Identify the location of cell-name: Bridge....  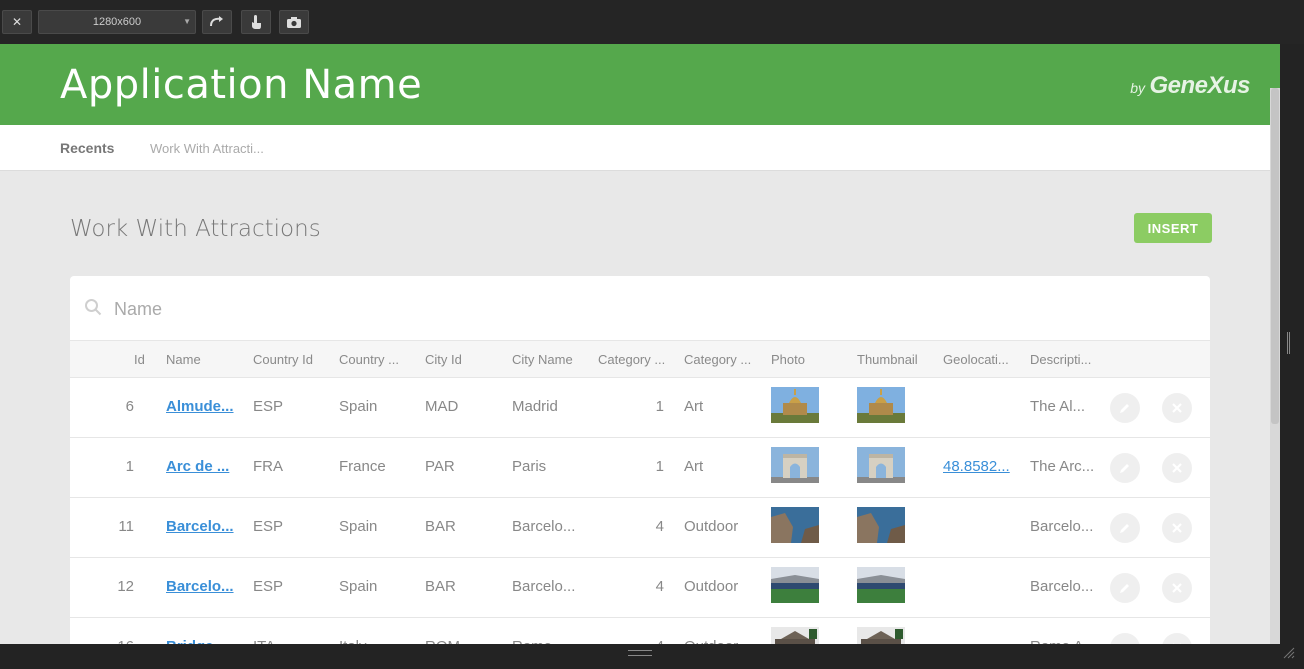
(196, 641).